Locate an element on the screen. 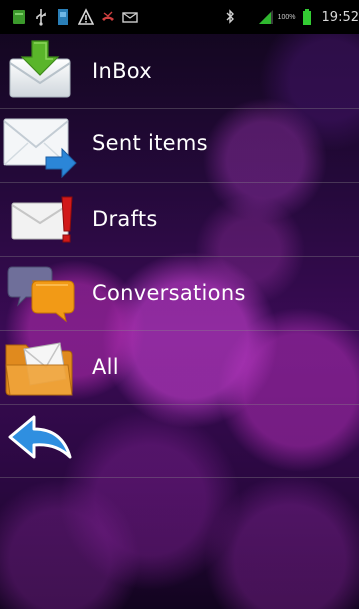 The height and width of the screenshot is (609, 359). menu-item-all: All is located at coordinates (179, 368).